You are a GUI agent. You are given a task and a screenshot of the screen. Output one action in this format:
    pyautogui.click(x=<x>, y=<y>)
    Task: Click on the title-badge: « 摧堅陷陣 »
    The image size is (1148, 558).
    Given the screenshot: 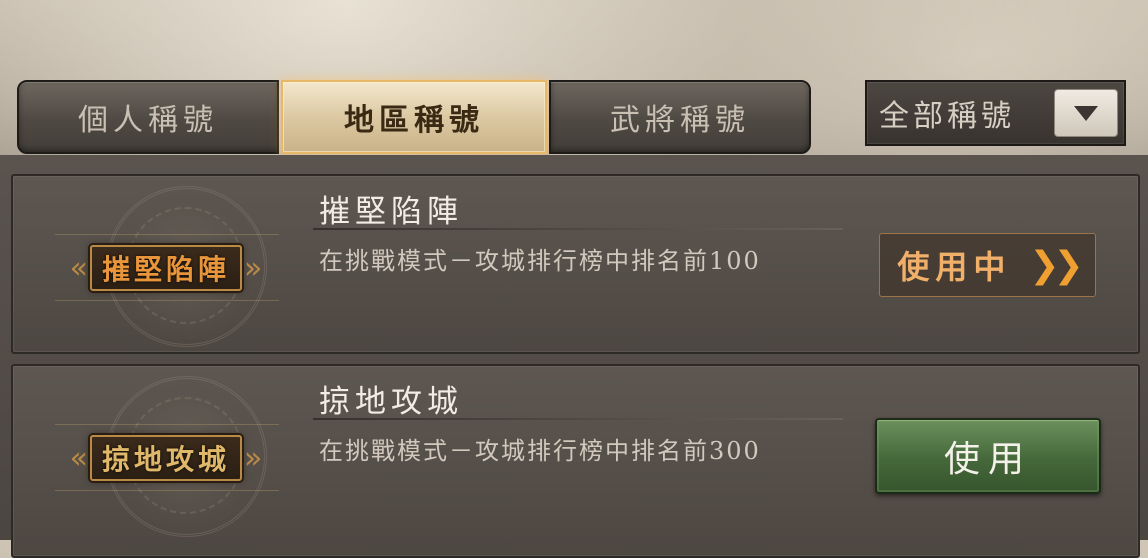 What is the action you would take?
    pyautogui.click(x=166, y=268)
    